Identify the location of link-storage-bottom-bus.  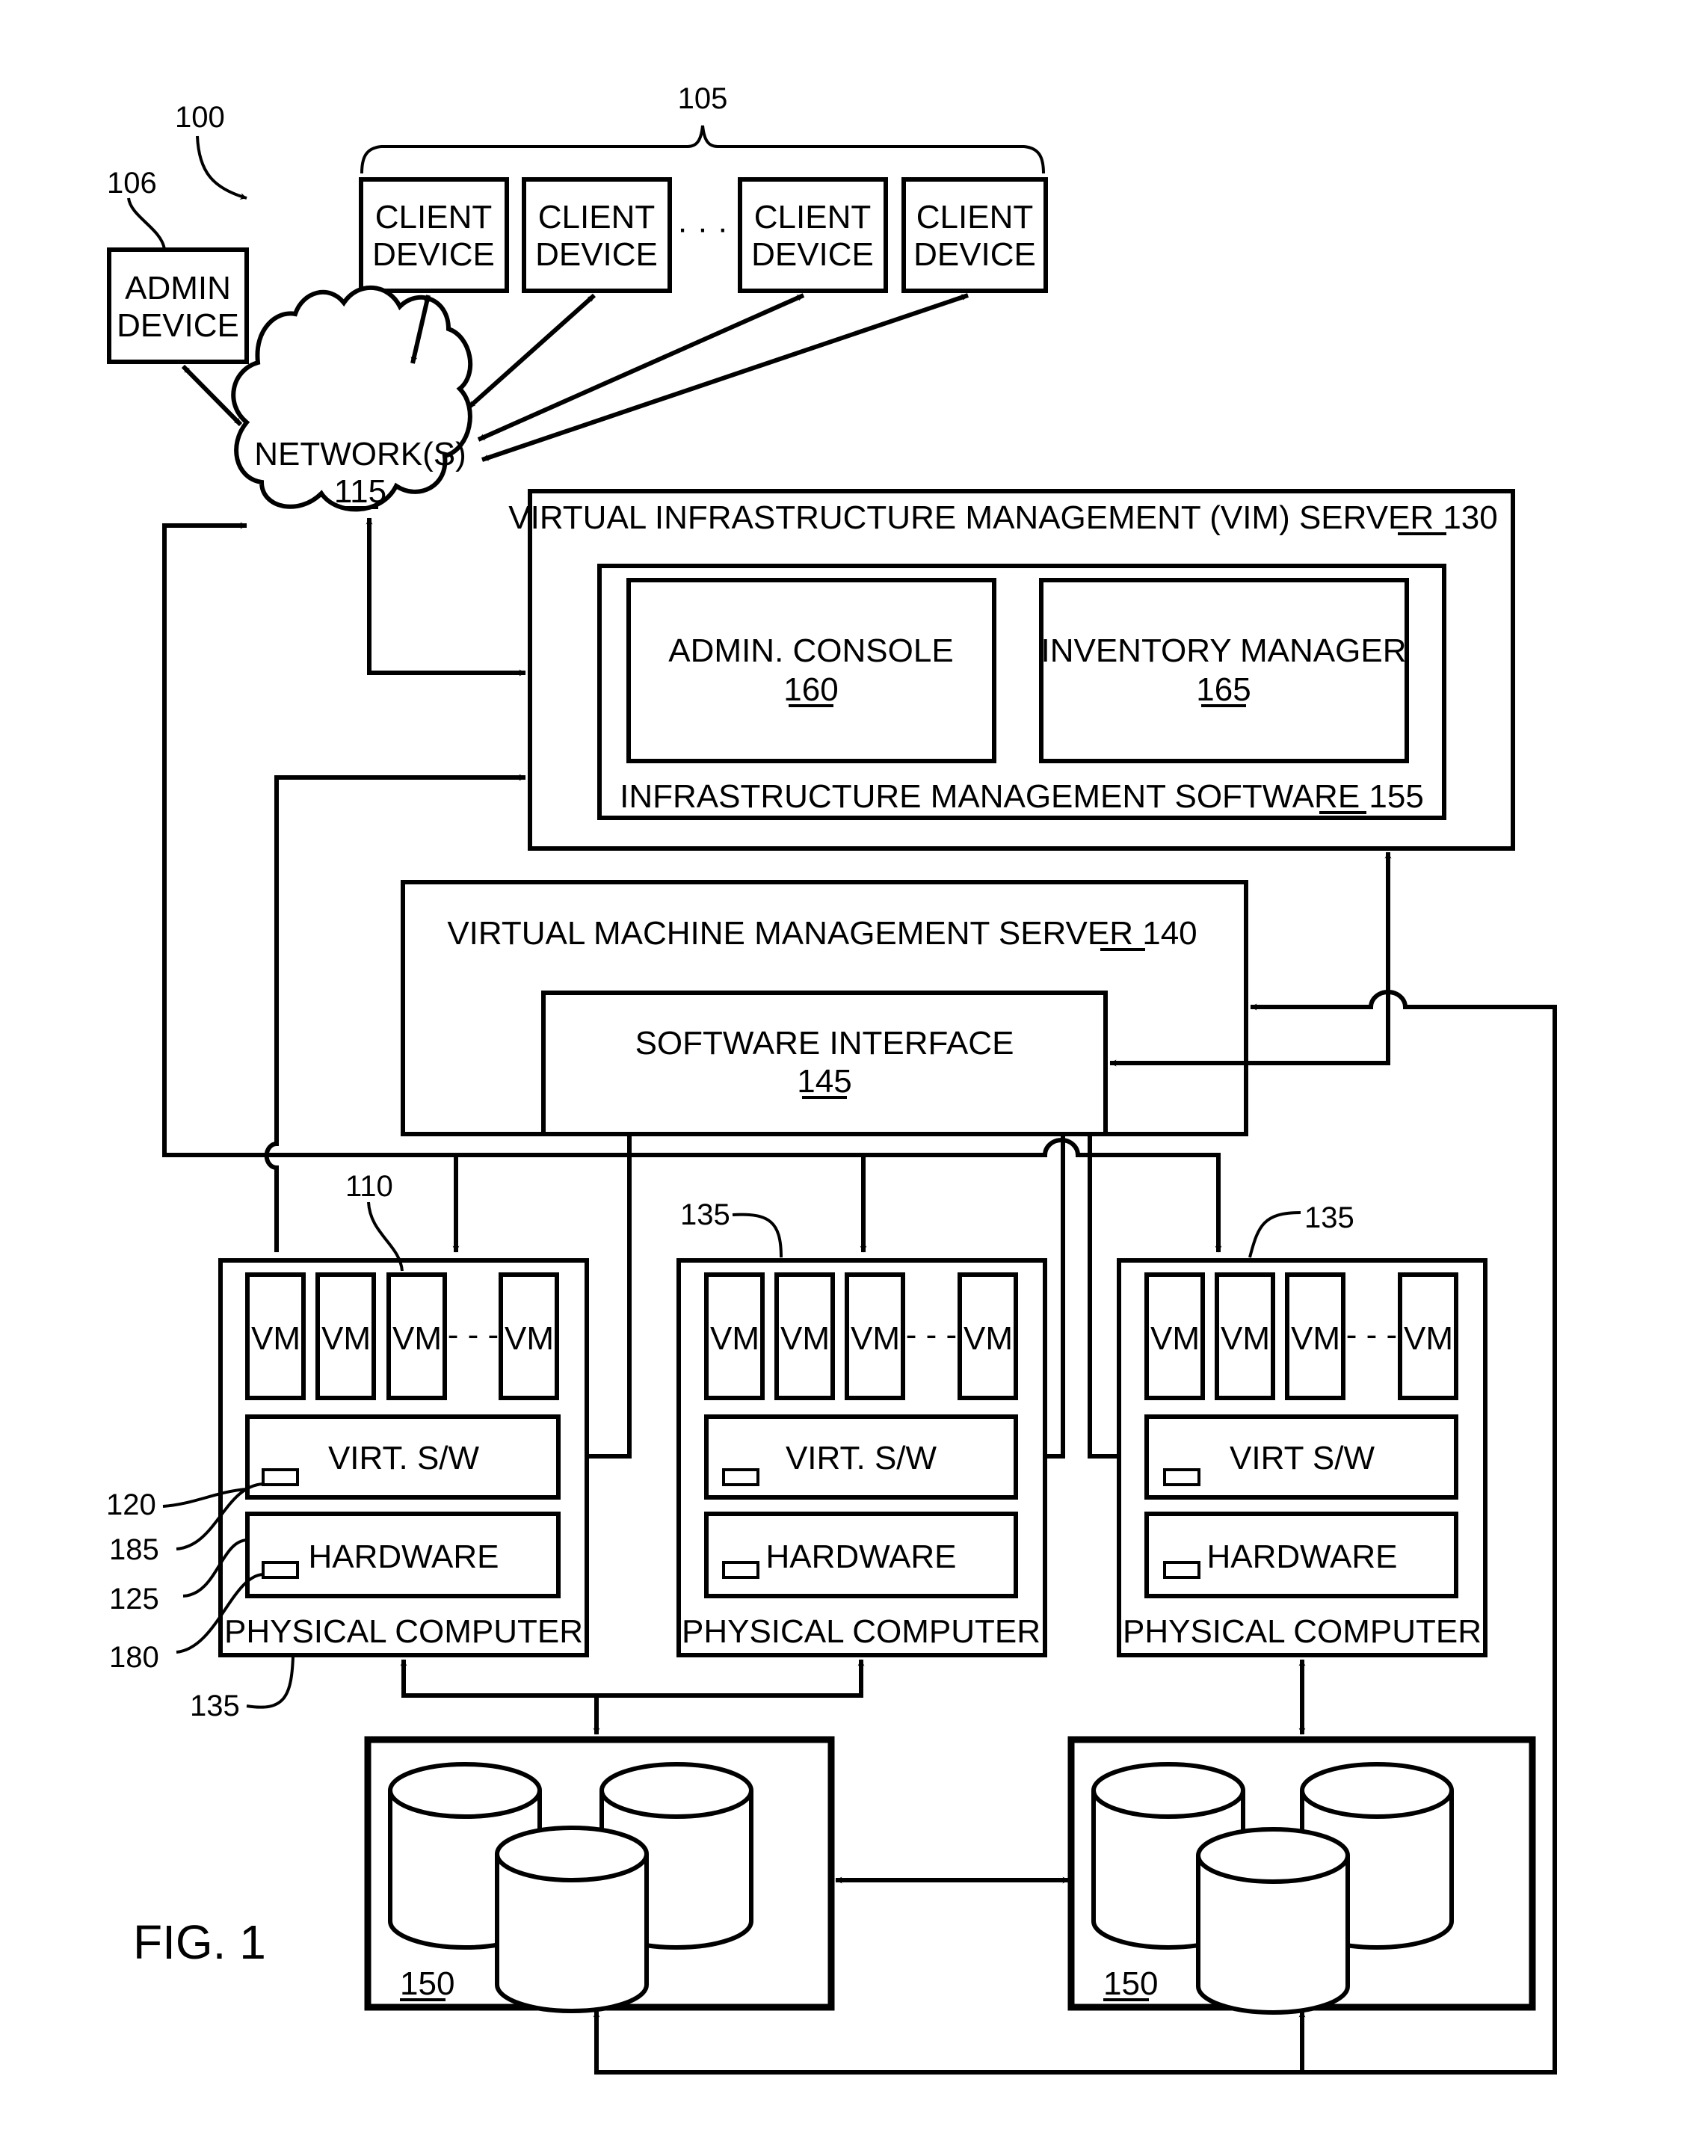
(947, 2042).